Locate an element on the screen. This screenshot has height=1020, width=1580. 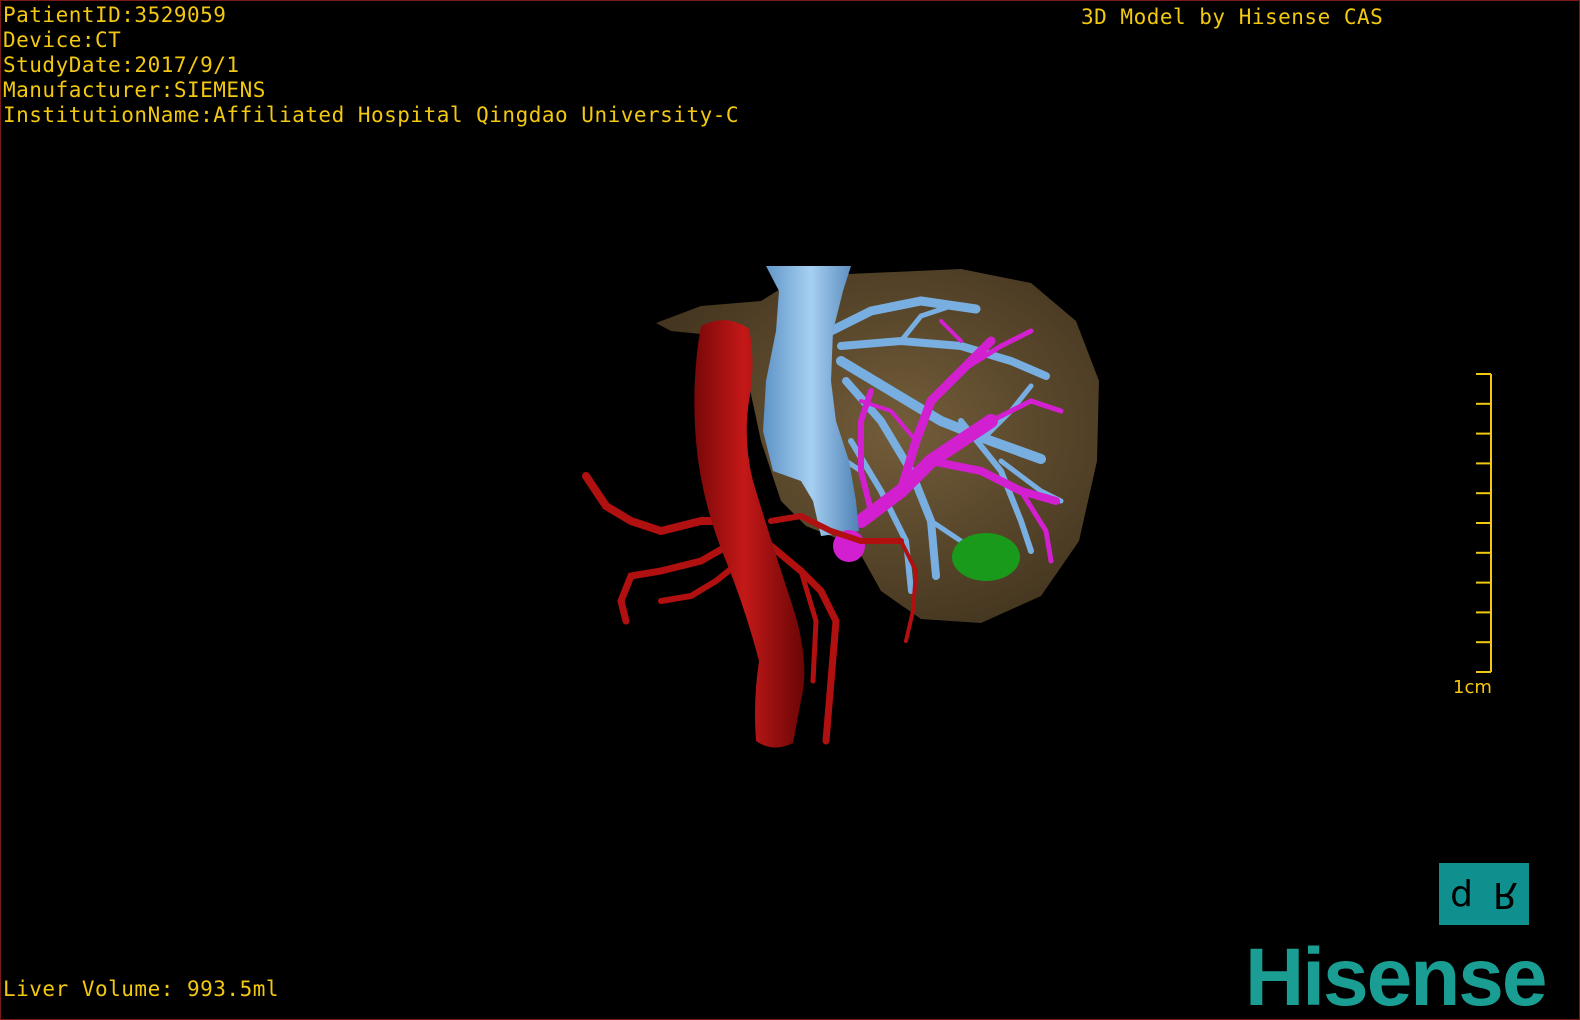
scale-bar-label: 1cm is located at coordinates (1472, 687).